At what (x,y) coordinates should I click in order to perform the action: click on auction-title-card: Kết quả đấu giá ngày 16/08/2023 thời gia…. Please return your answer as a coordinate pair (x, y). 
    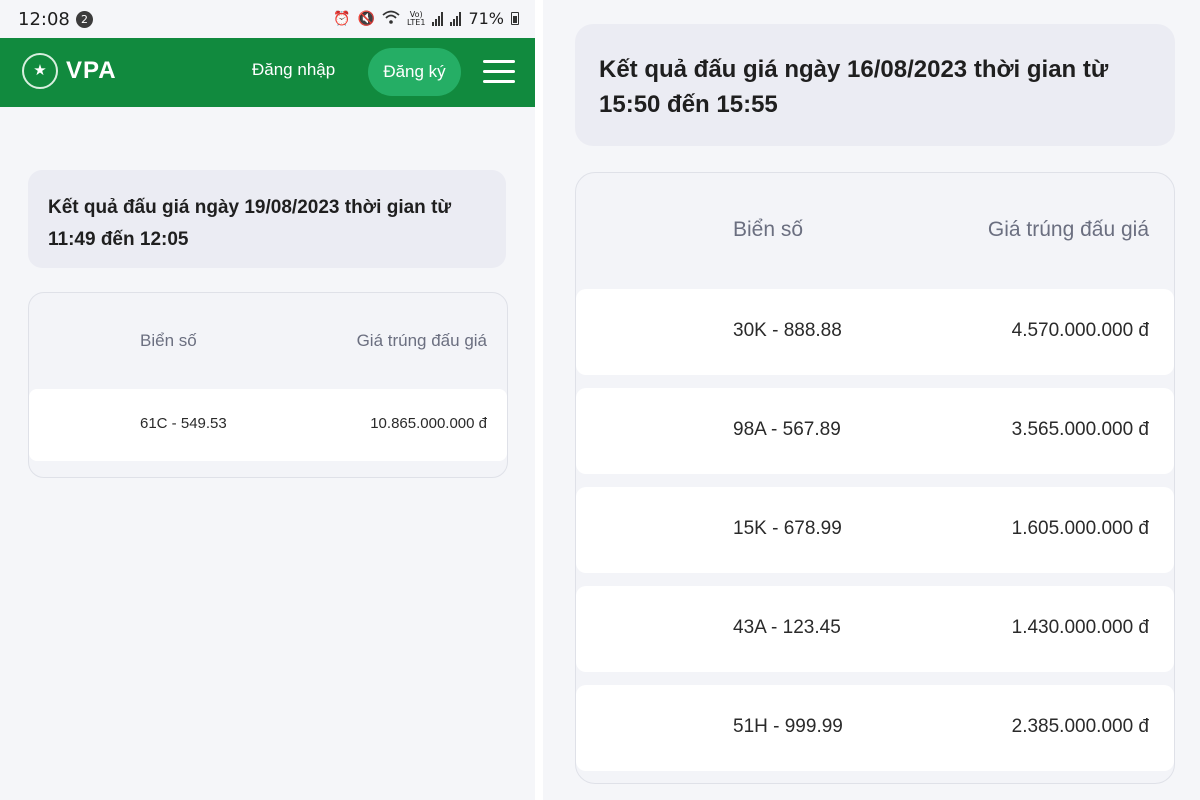
    Looking at the image, I should click on (875, 85).